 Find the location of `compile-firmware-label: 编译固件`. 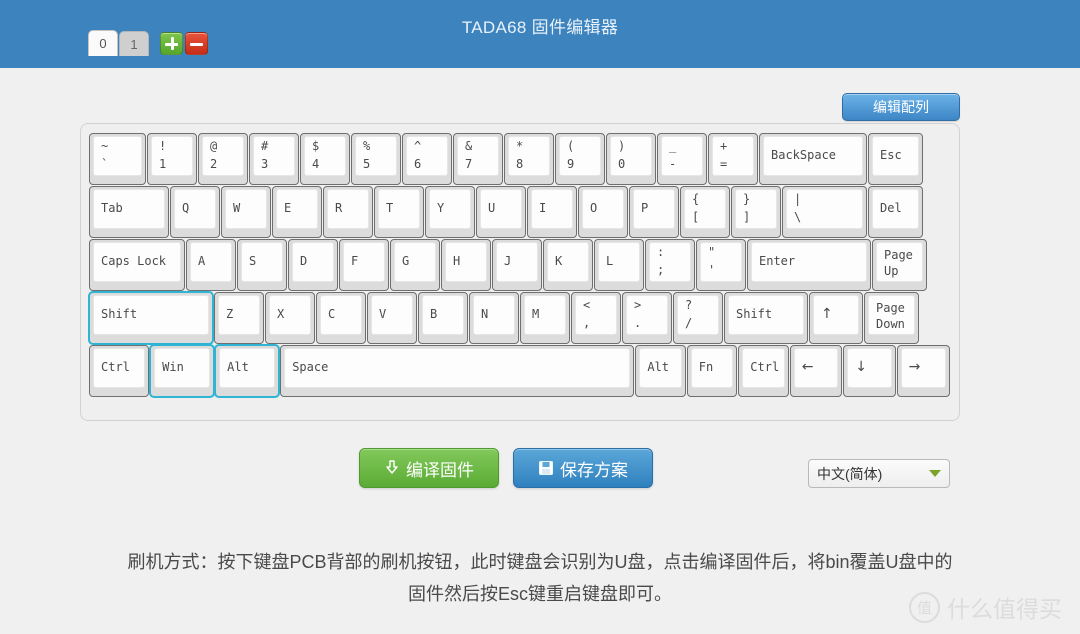

compile-firmware-label: 编译固件 is located at coordinates (440, 470).